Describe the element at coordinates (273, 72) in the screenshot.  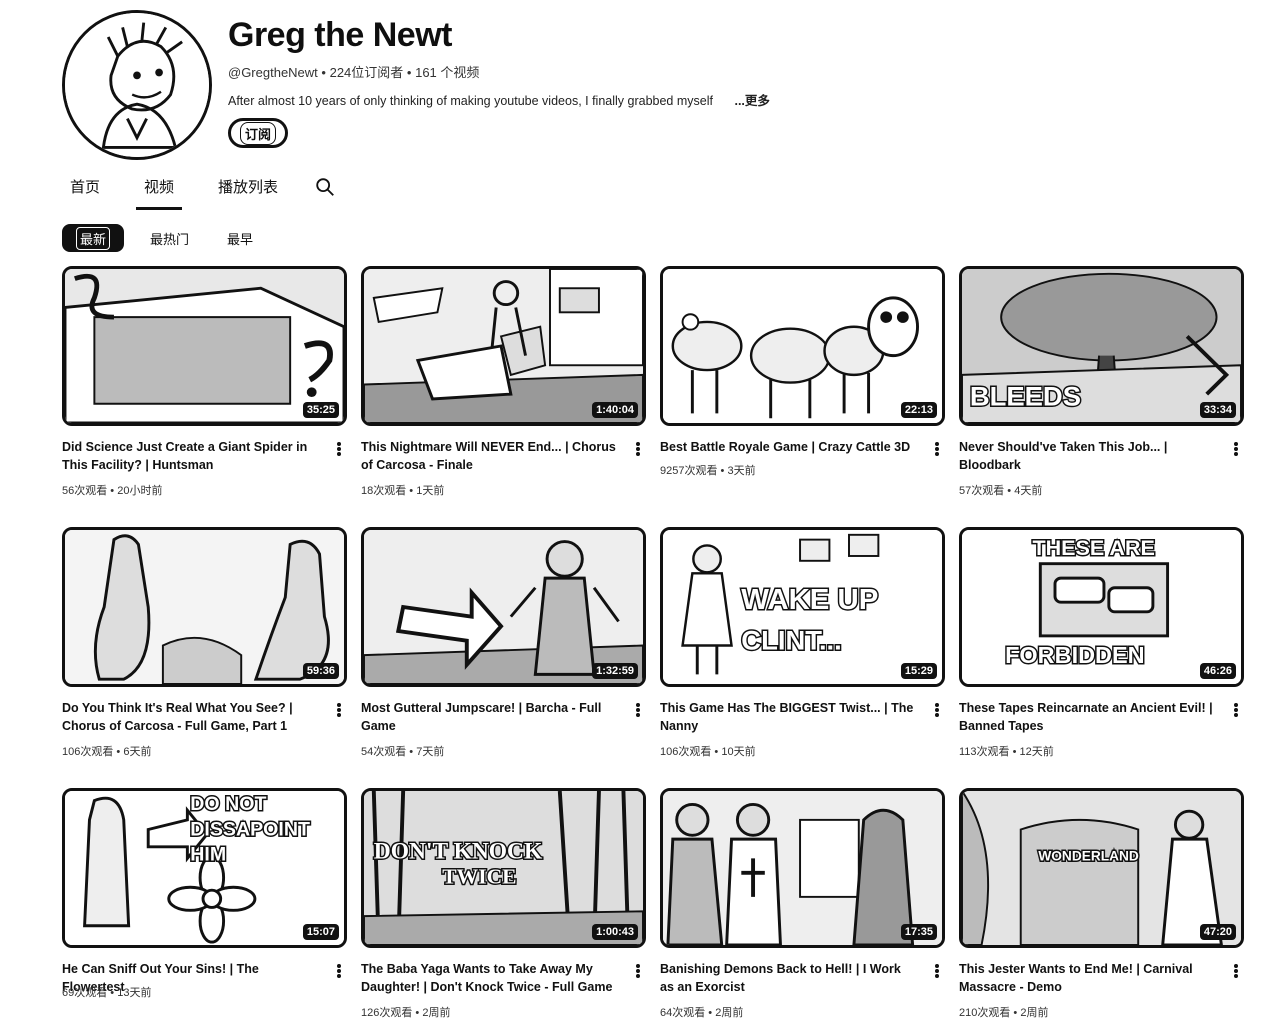
I see `channel-handle: @GregtheNewt` at that location.